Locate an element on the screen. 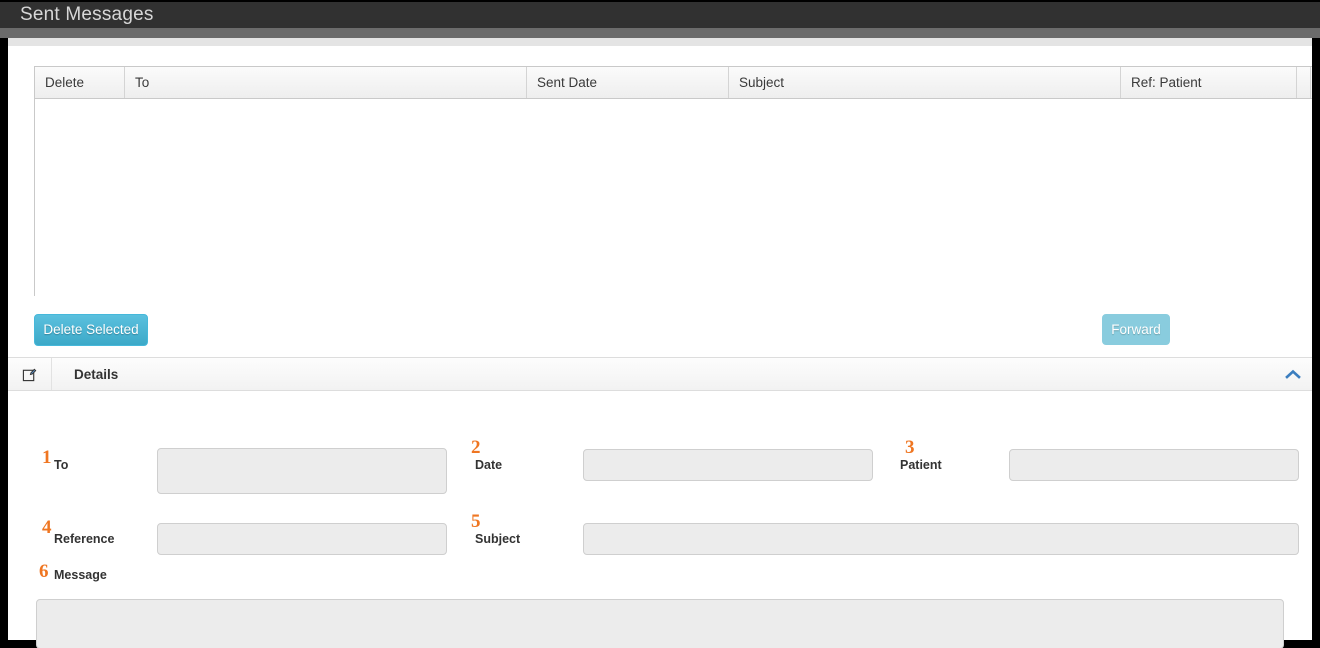  annotation-marker-1: 1 is located at coordinates (47, 457).